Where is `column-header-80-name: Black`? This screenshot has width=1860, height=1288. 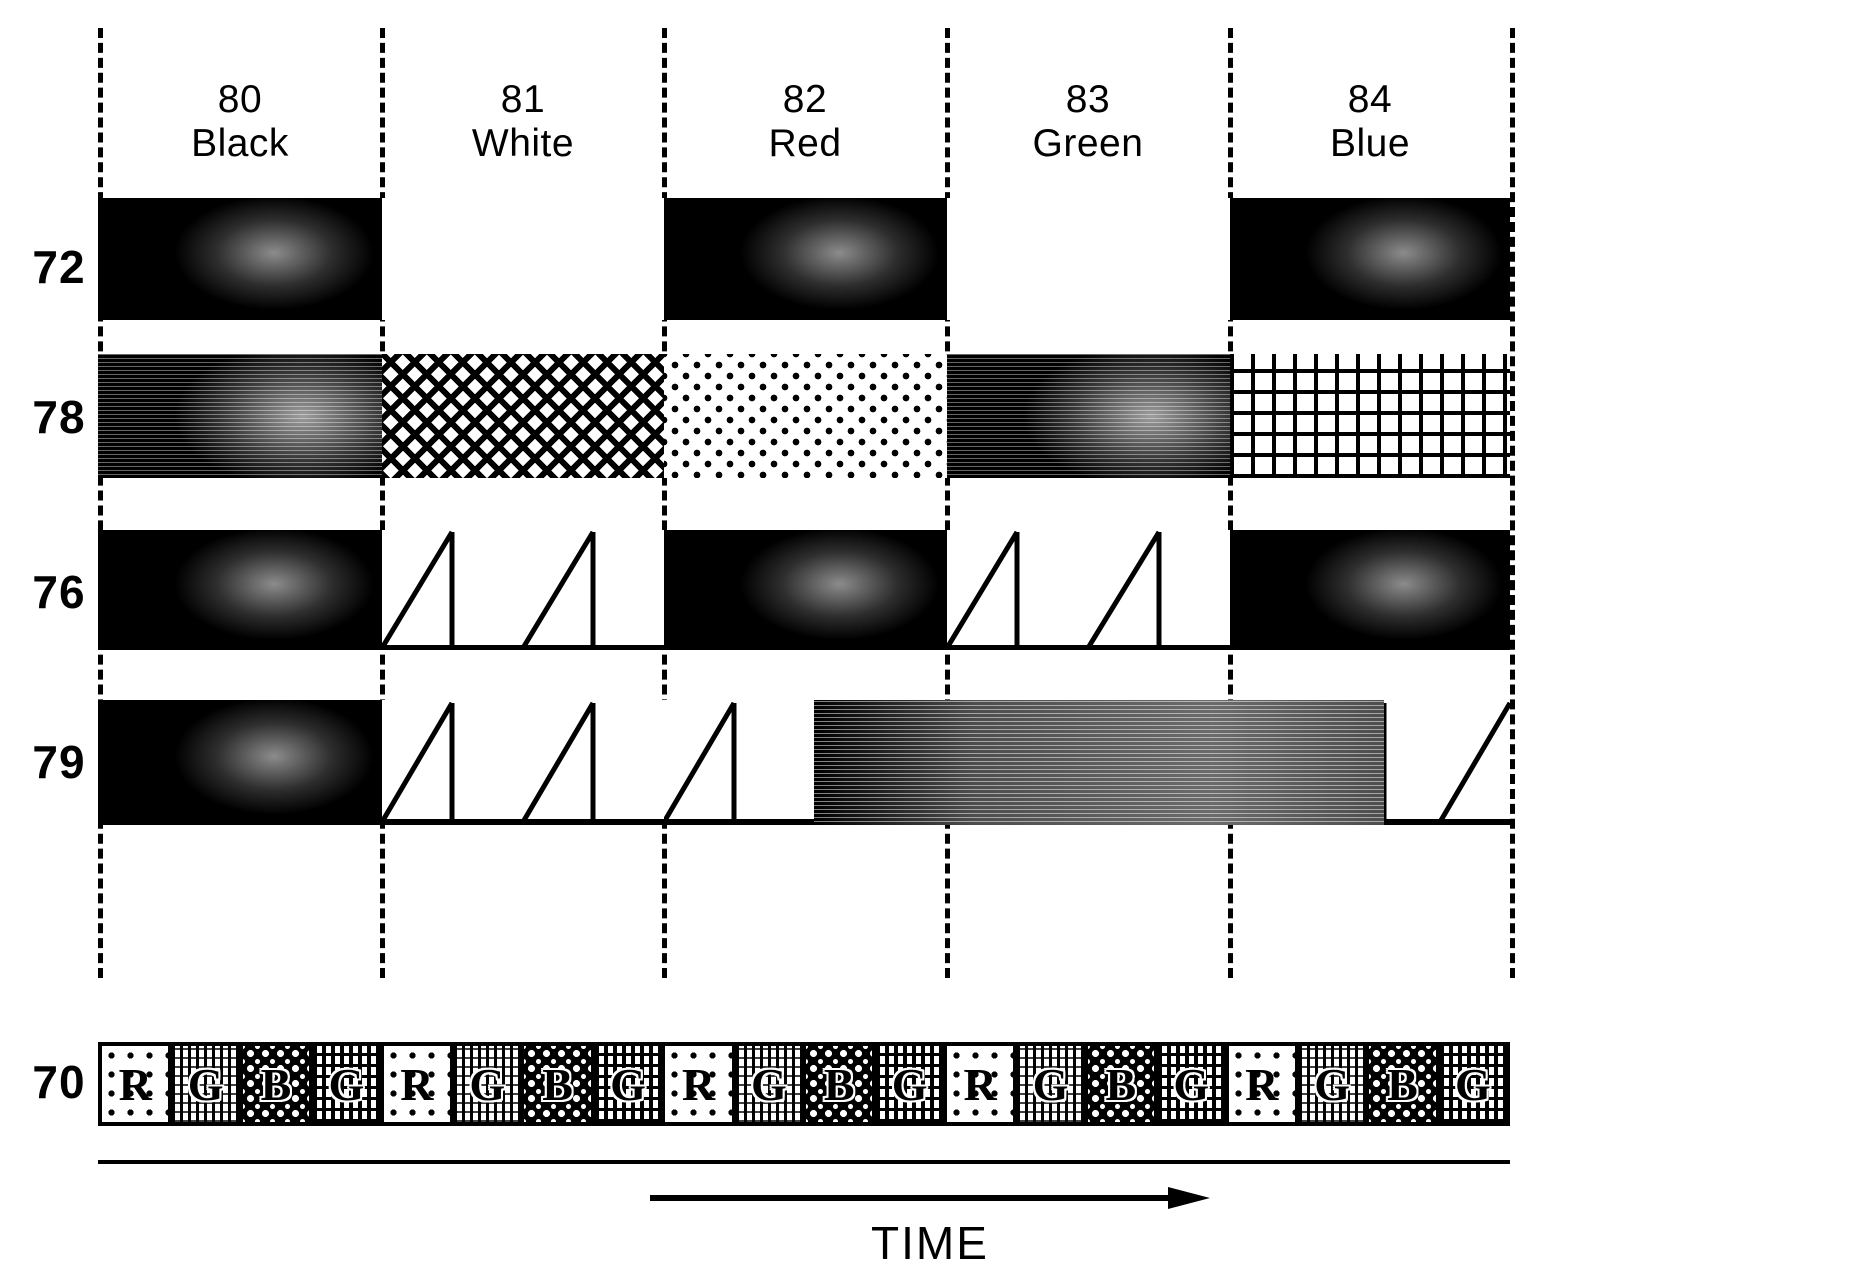
column-header-80-name: Black is located at coordinates (240, 143).